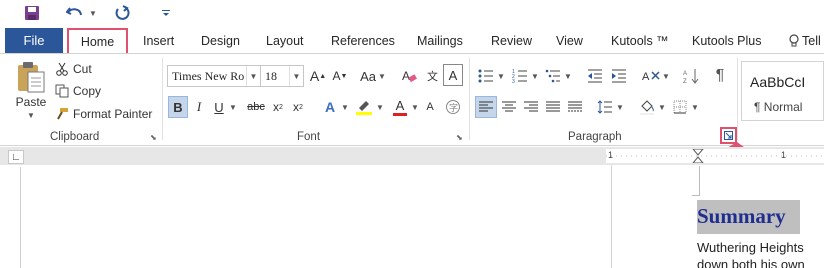 Image resolution: width=824 pixels, height=268 pixels. What do you see at coordinates (662, 107) in the screenshot?
I see `shading-dropdown-icon: ▼` at bounding box center [662, 107].